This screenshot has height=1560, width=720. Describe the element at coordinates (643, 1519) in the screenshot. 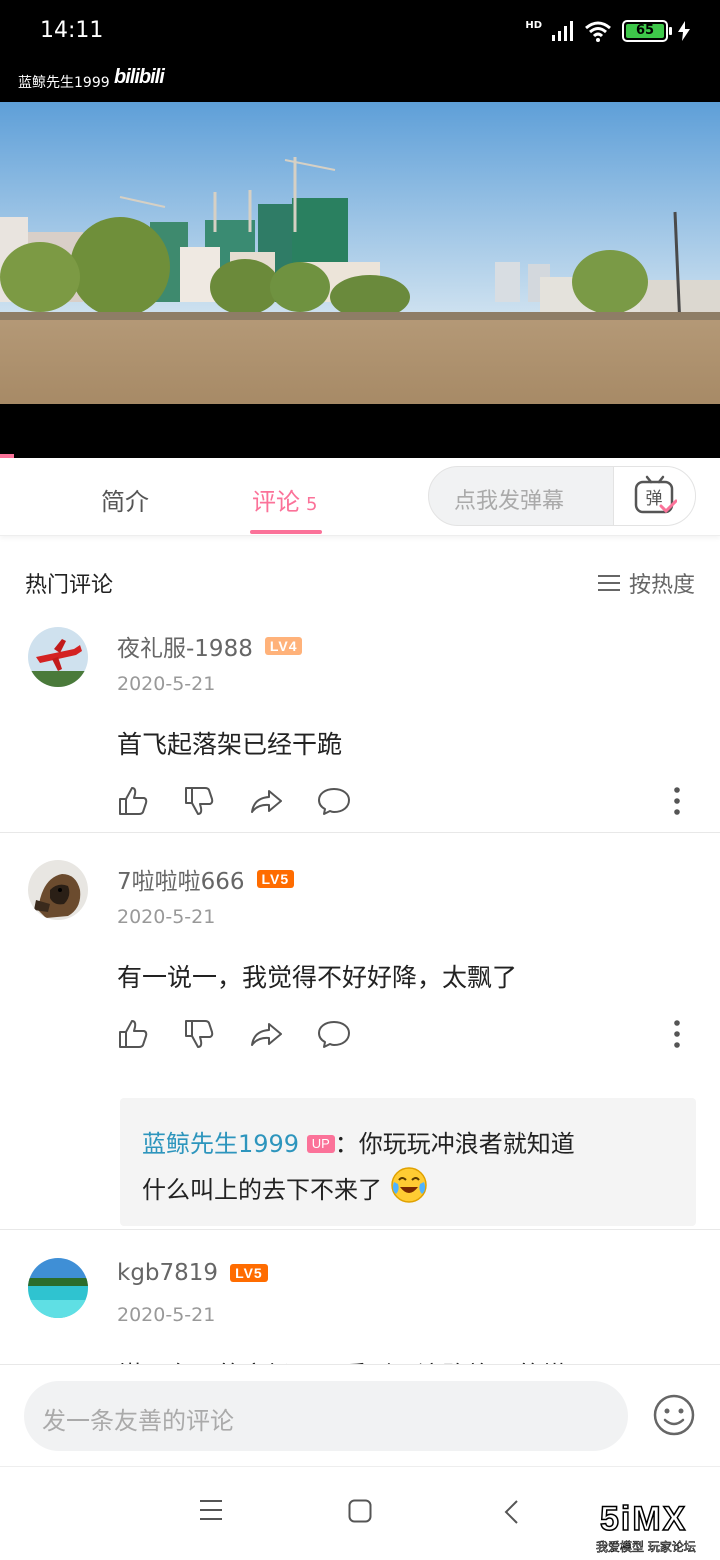

I see `watermark-logo: 5iMX` at that location.